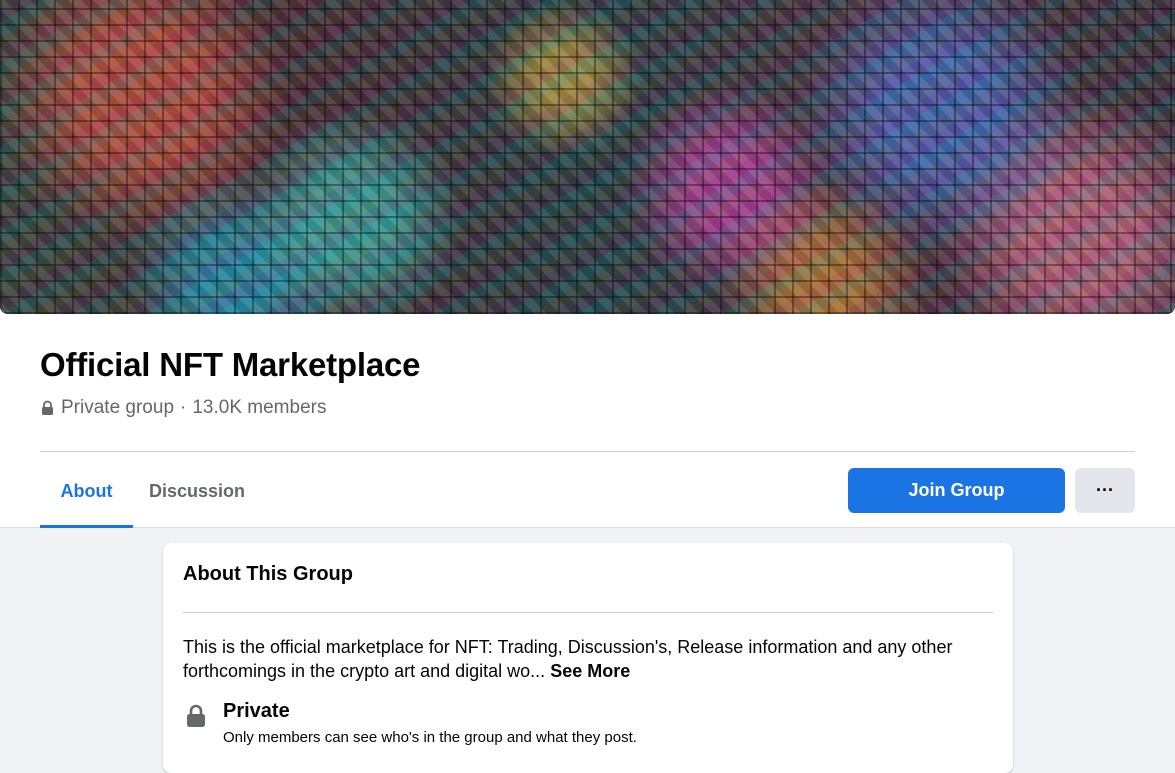  What do you see at coordinates (588, 612) in the screenshot?
I see `about-card-divider` at bounding box center [588, 612].